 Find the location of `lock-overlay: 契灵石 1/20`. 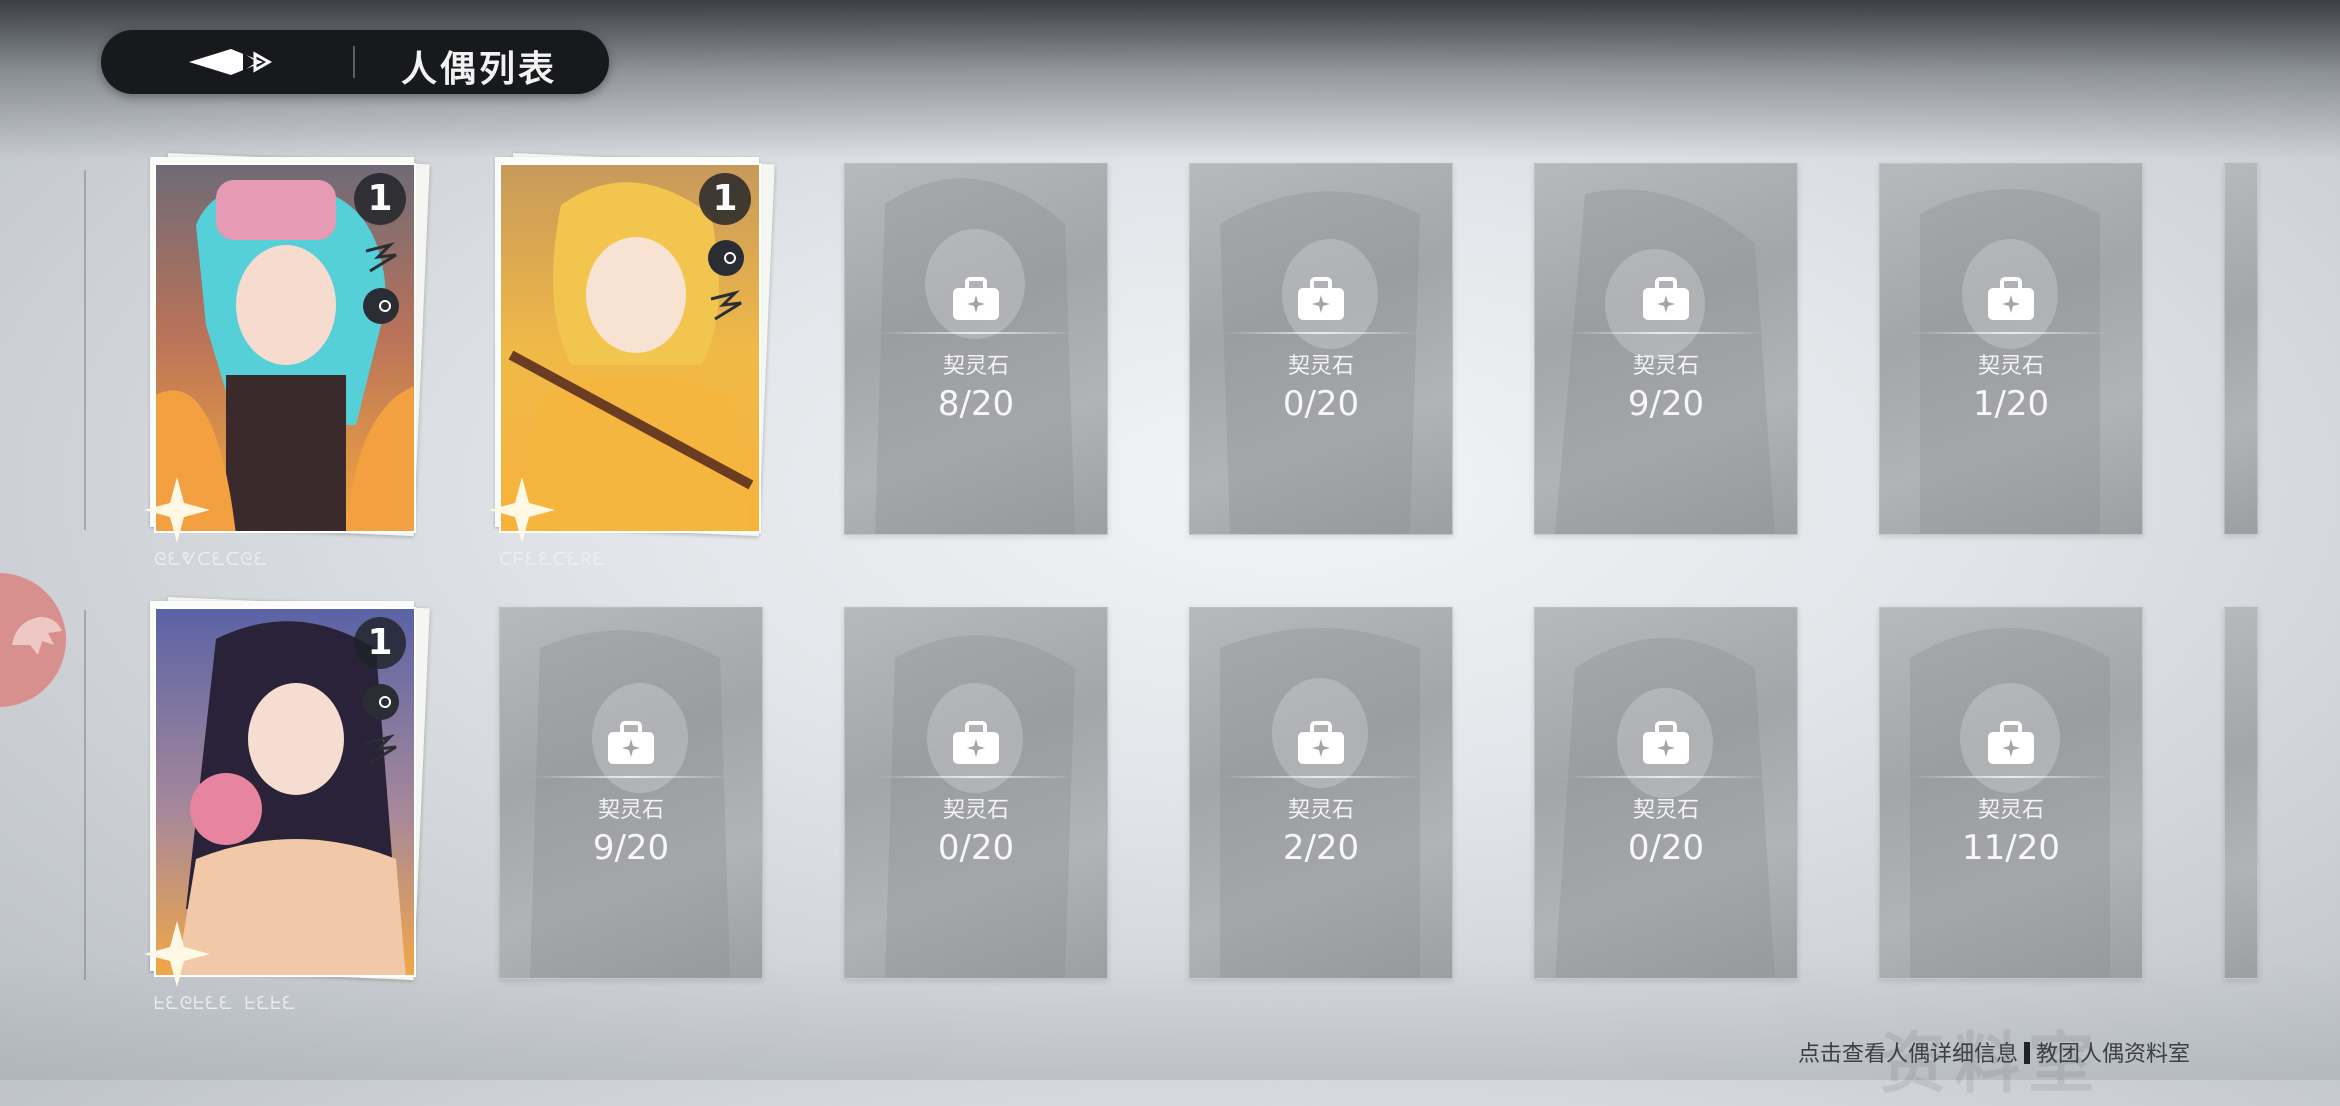

lock-overlay: 契灵石 1/20 is located at coordinates (2011, 350).